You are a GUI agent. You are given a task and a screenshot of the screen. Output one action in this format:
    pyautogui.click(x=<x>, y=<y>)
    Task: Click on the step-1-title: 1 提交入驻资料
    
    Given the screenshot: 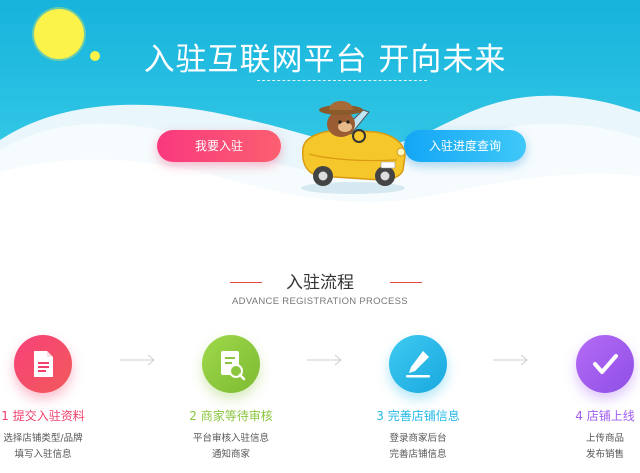 What is the action you would take?
    pyautogui.click(x=43, y=416)
    